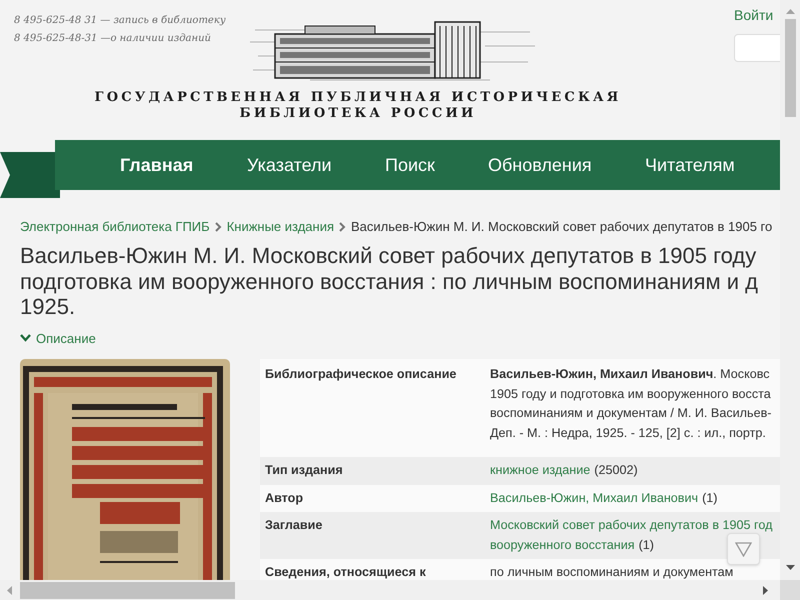 Image resolution: width=800 pixels, height=600 pixels. What do you see at coordinates (304, 470) in the screenshot?
I see `field-label: Тип издания` at bounding box center [304, 470].